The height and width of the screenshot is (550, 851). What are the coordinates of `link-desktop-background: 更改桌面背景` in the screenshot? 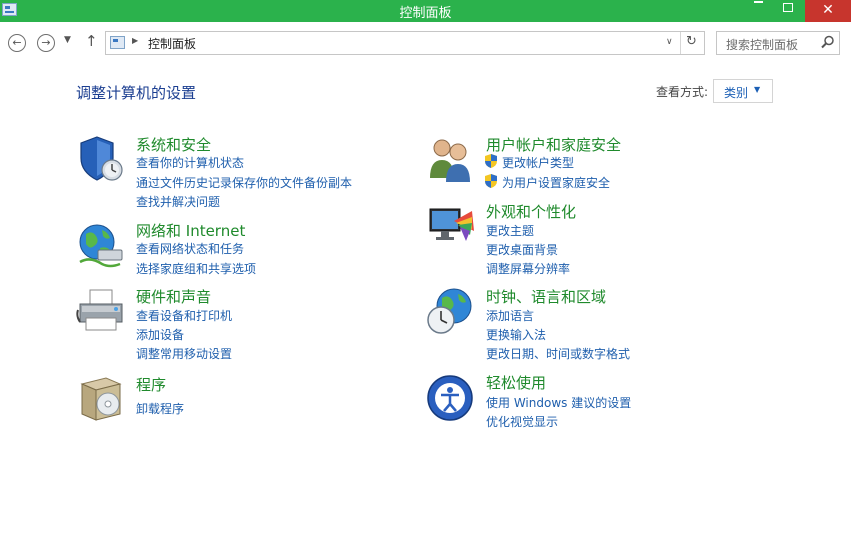 It's located at (522, 249).